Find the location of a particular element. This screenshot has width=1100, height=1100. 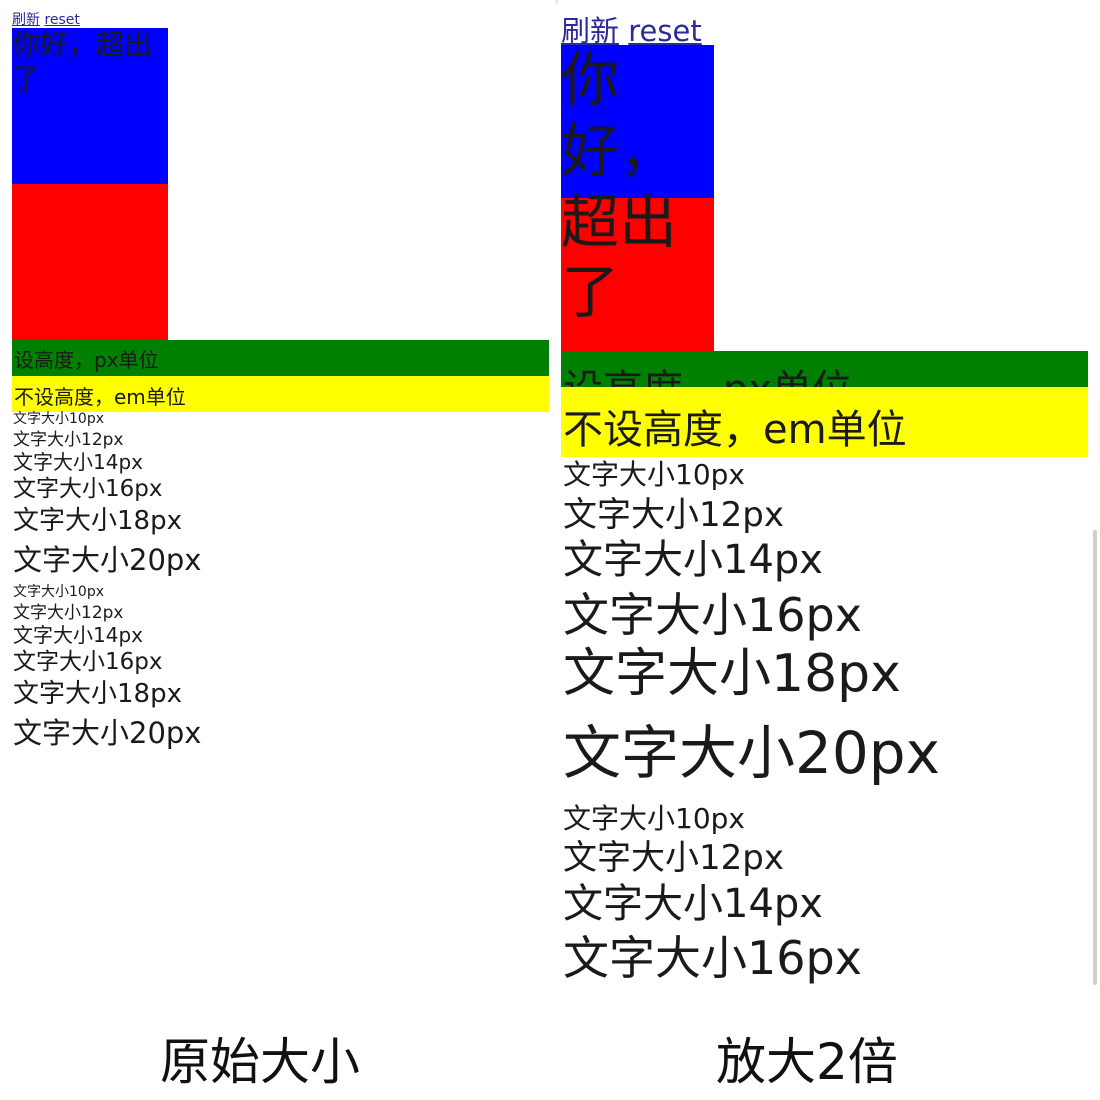

blue-box: 你好，超出了 is located at coordinates (90, 106).